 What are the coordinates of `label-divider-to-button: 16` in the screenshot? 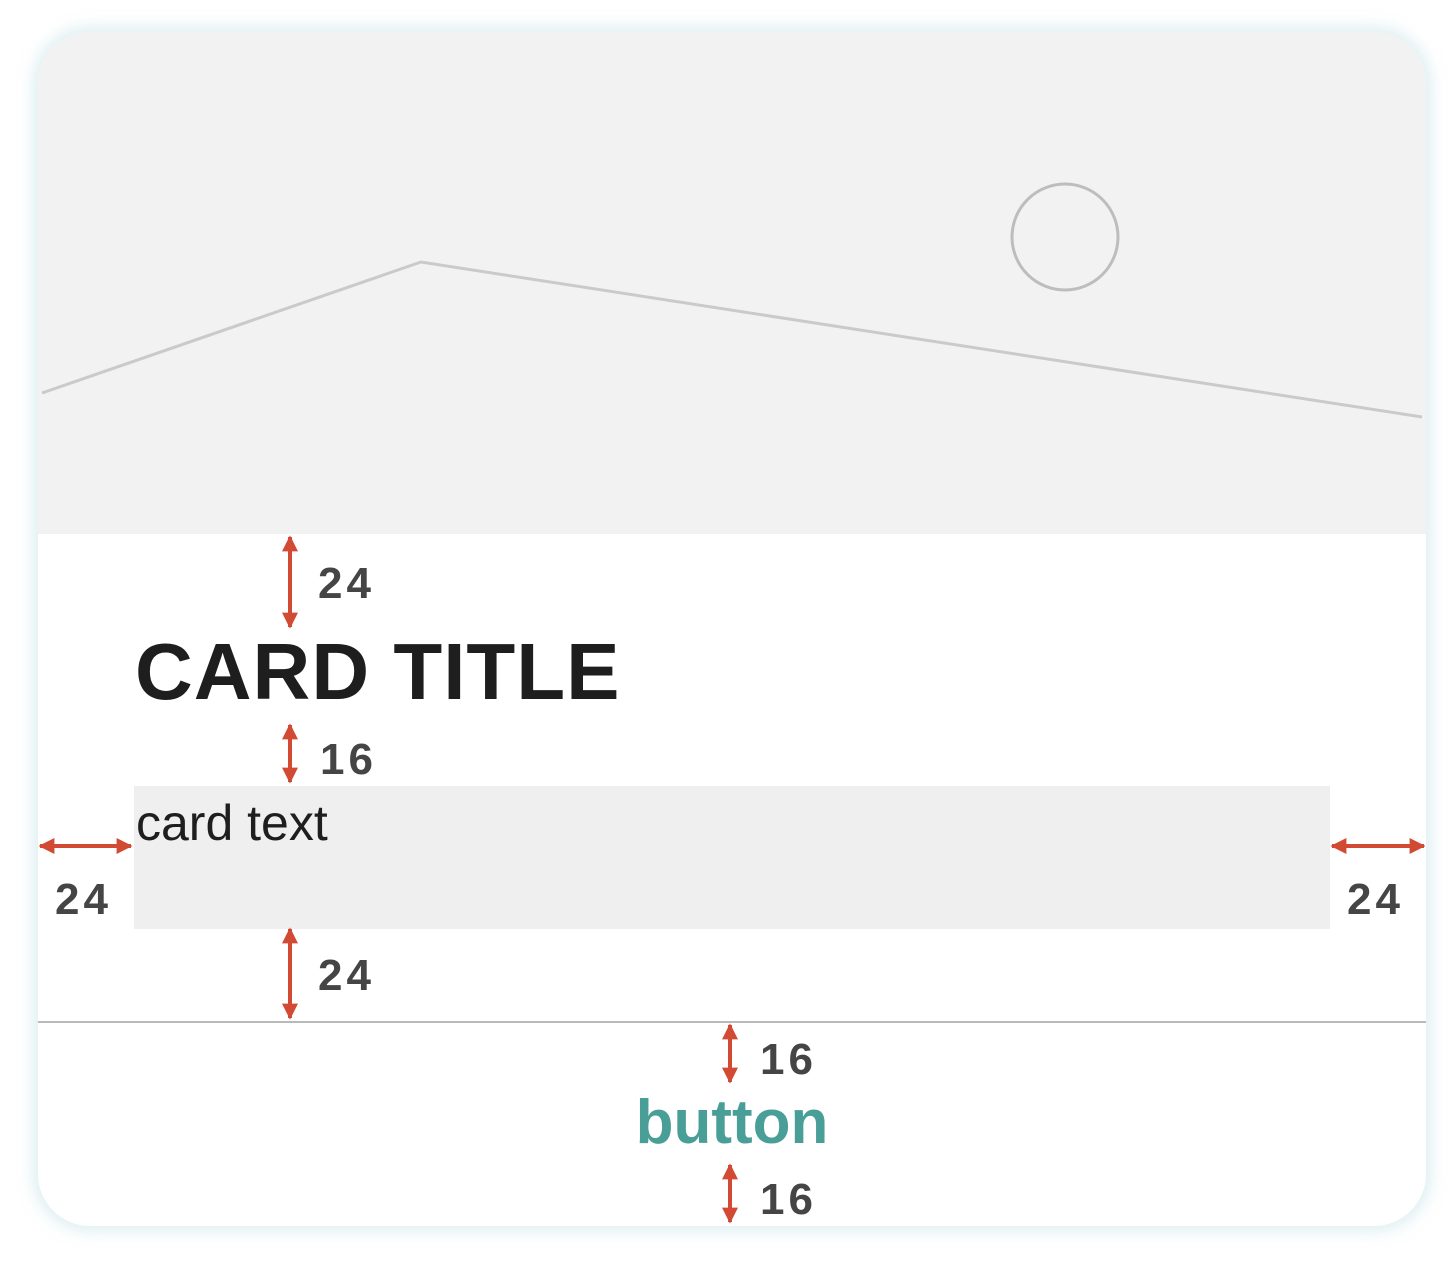 It's located at (788, 1059).